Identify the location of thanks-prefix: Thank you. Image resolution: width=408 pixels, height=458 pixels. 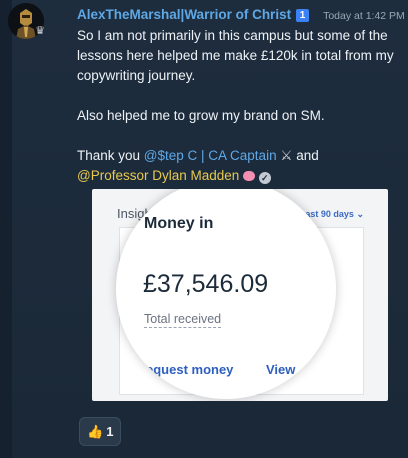
(110, 155).